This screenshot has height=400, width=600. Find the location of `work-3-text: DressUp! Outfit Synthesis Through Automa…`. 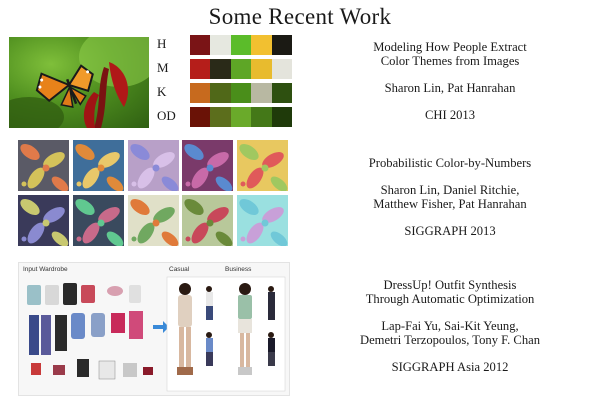

work-3-text: DressUp! Outfit Synthesis Through Automa… is located at coordinates (450, 326).